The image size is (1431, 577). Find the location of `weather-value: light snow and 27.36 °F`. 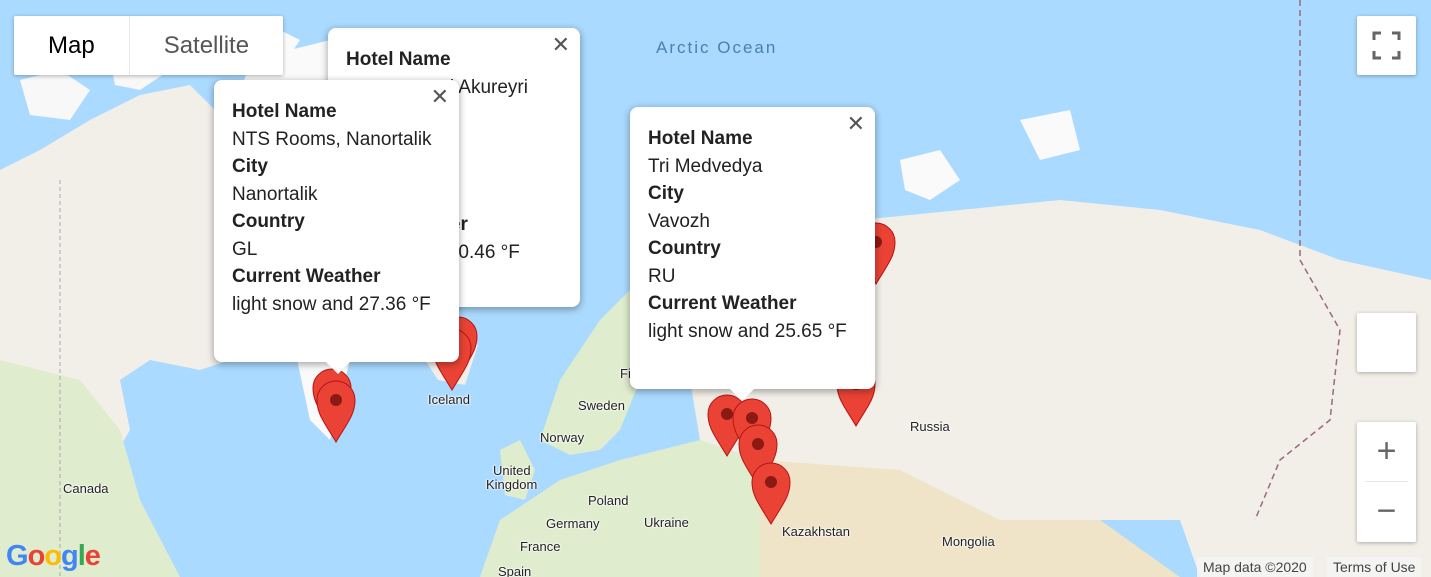

weather-value: light snow and 27.36 °F is located at coordinates (331, 304).